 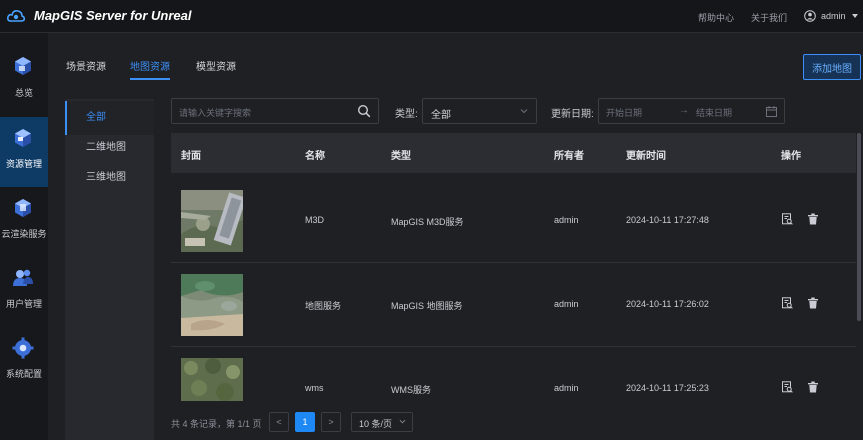 What do you see at coordinates (315, 156) in the screenshot?
I see `column-header-name: 名称` at bounding box center [315, 156].